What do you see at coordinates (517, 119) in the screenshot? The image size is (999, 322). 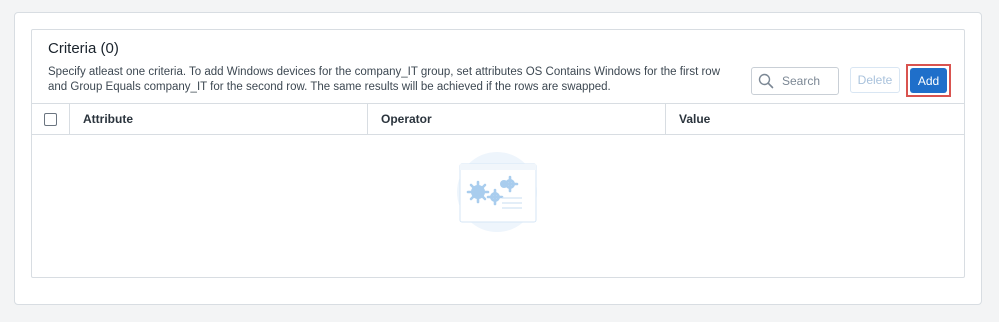 I see `column-header-operator: Operator` at bounding box center [517, 119].